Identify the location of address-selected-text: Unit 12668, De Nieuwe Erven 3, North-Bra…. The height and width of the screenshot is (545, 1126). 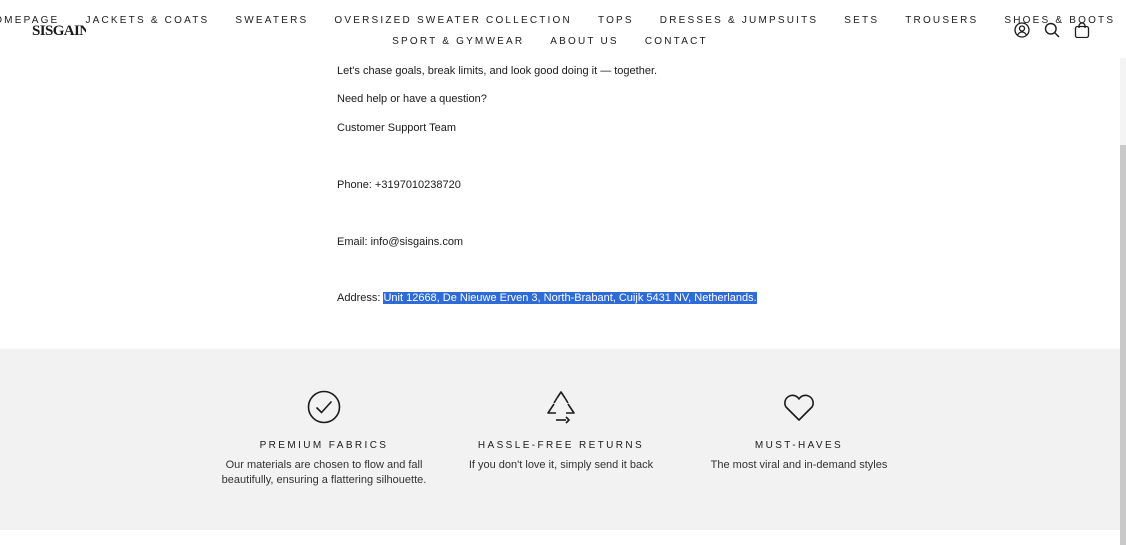
(570, 298).